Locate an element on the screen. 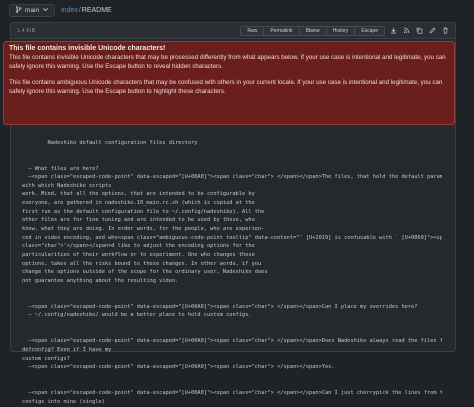 The image size is (474, 407). top-bar: main index/README is located at coordinates (237, 10).